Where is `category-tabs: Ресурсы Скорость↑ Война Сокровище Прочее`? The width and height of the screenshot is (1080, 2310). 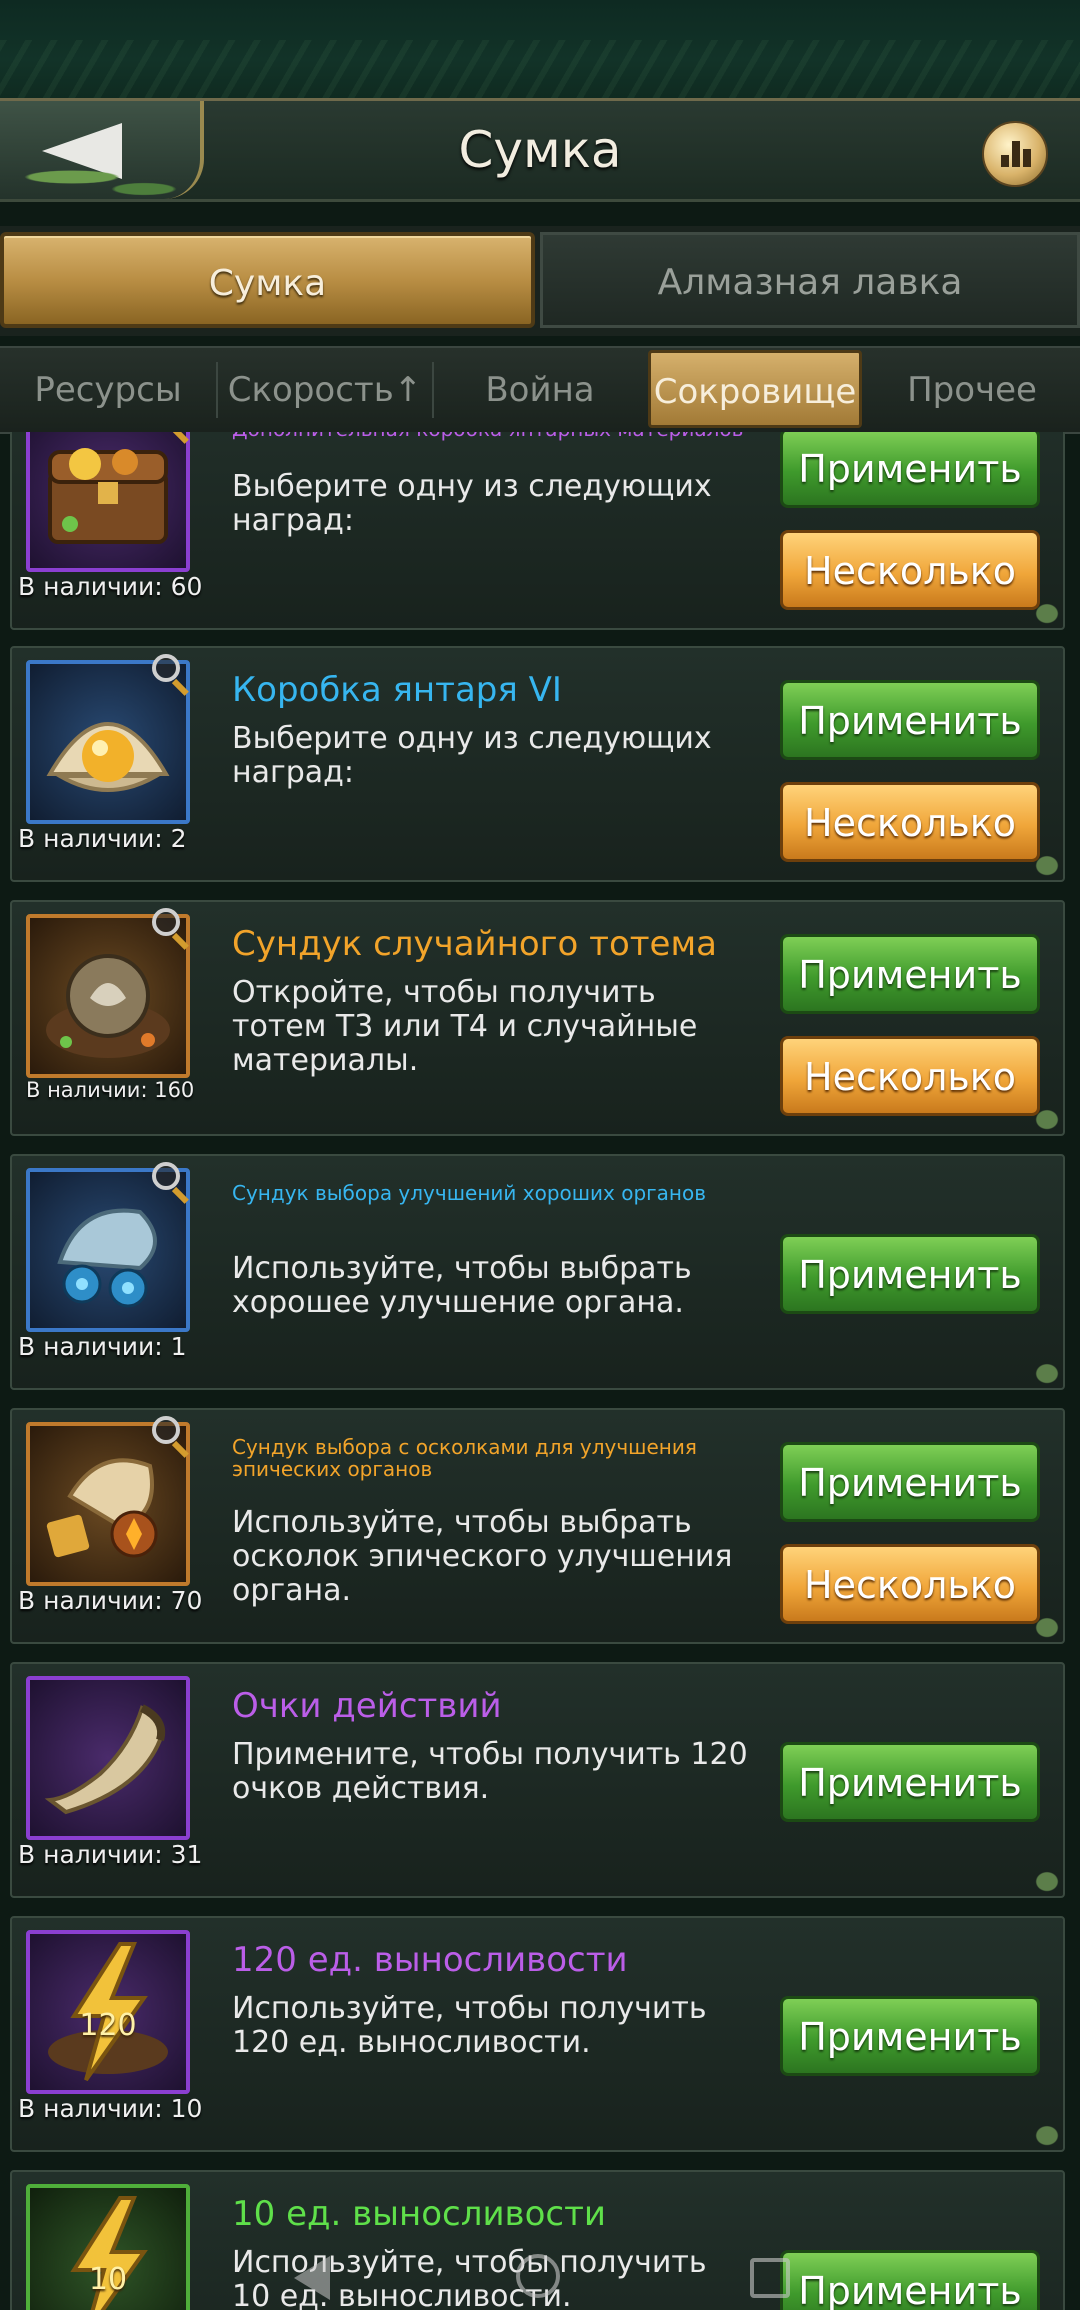 category-tabs: Ресурсы Скорость↑ Война Сокровище Прочее is located at coordinates (540, 390).